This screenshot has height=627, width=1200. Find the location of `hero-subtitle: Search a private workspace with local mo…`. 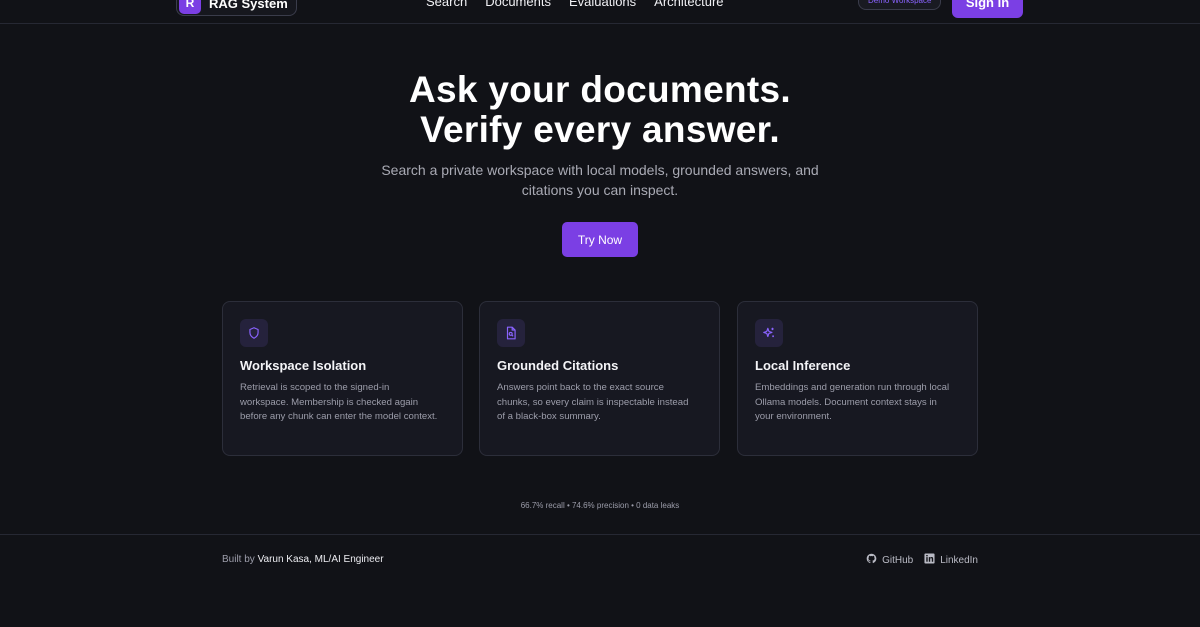

hero-subtitle: Search a private workspace with local mo… is located at coordinates (600, 180).